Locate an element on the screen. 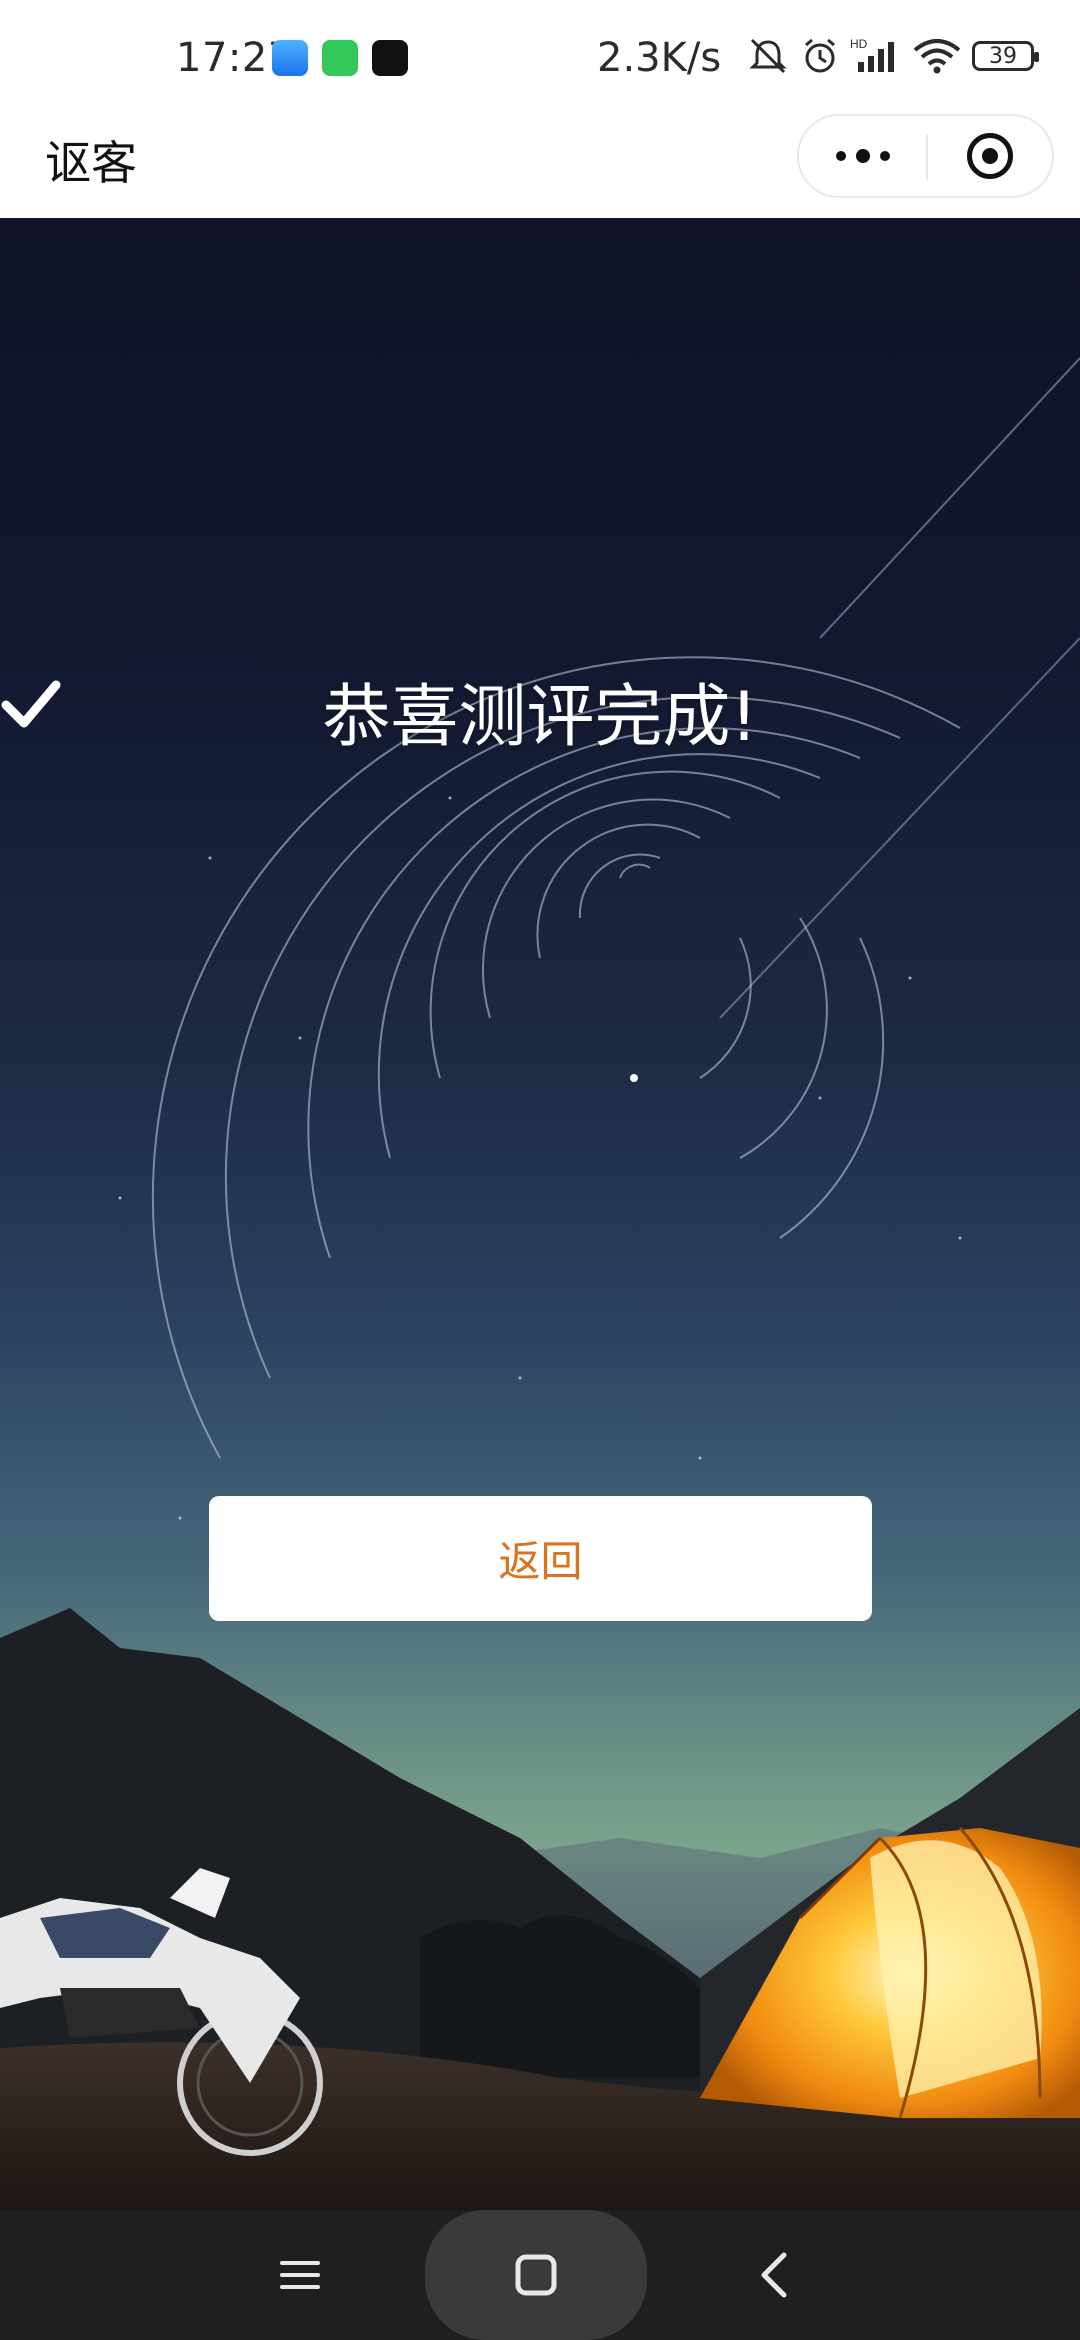  recent-apps-button is located at coordinates (300, 2275).